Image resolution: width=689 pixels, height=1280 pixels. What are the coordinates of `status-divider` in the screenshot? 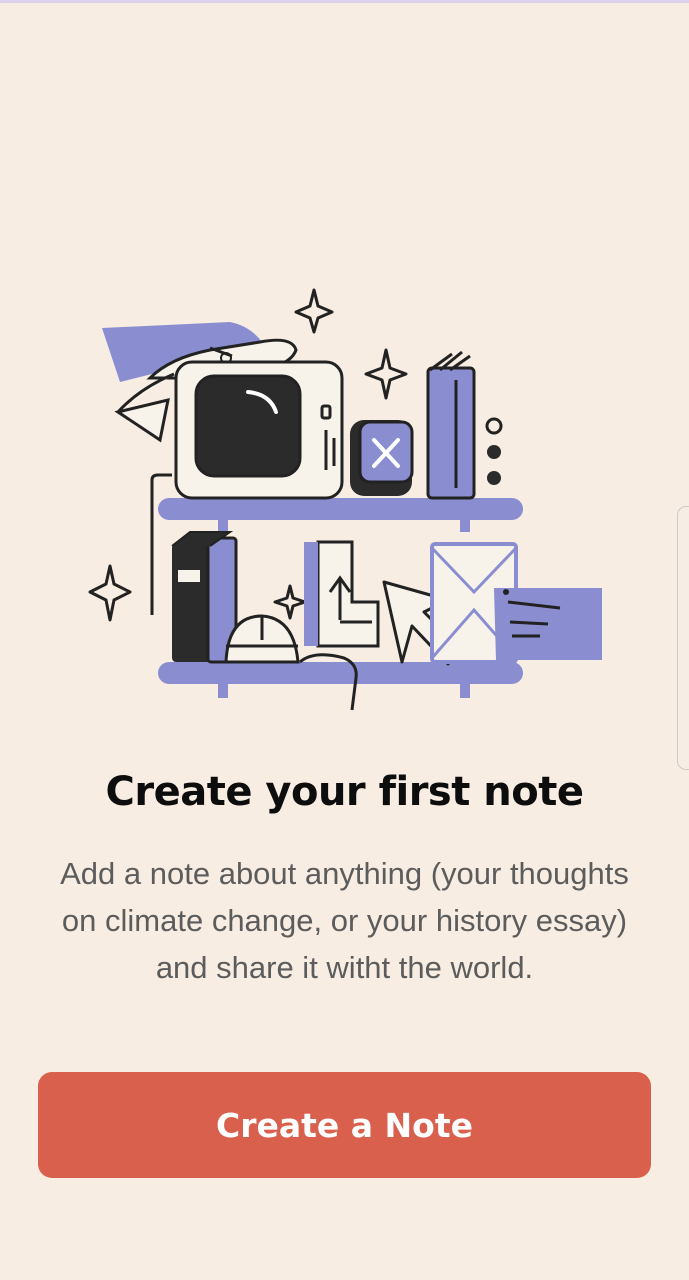 It's located at (344, 1).